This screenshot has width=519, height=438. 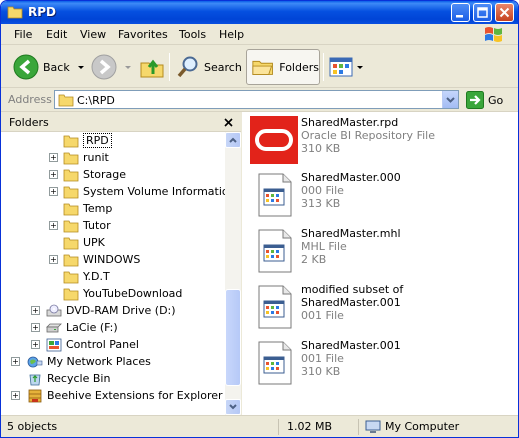 I want to click on tree-item: + Control Panel, so click(x=85, y=344).